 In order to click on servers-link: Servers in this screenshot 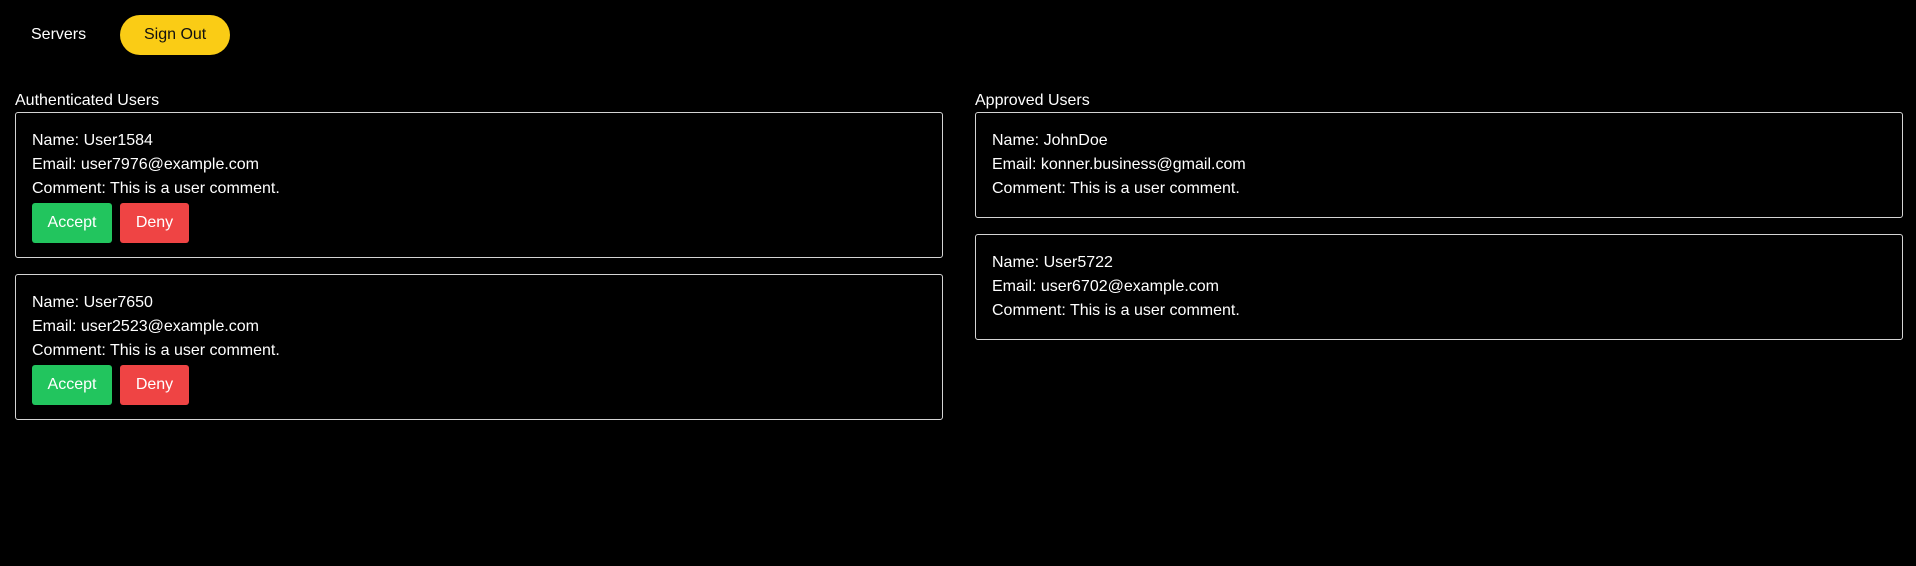, I will do `click(58, 35)`.